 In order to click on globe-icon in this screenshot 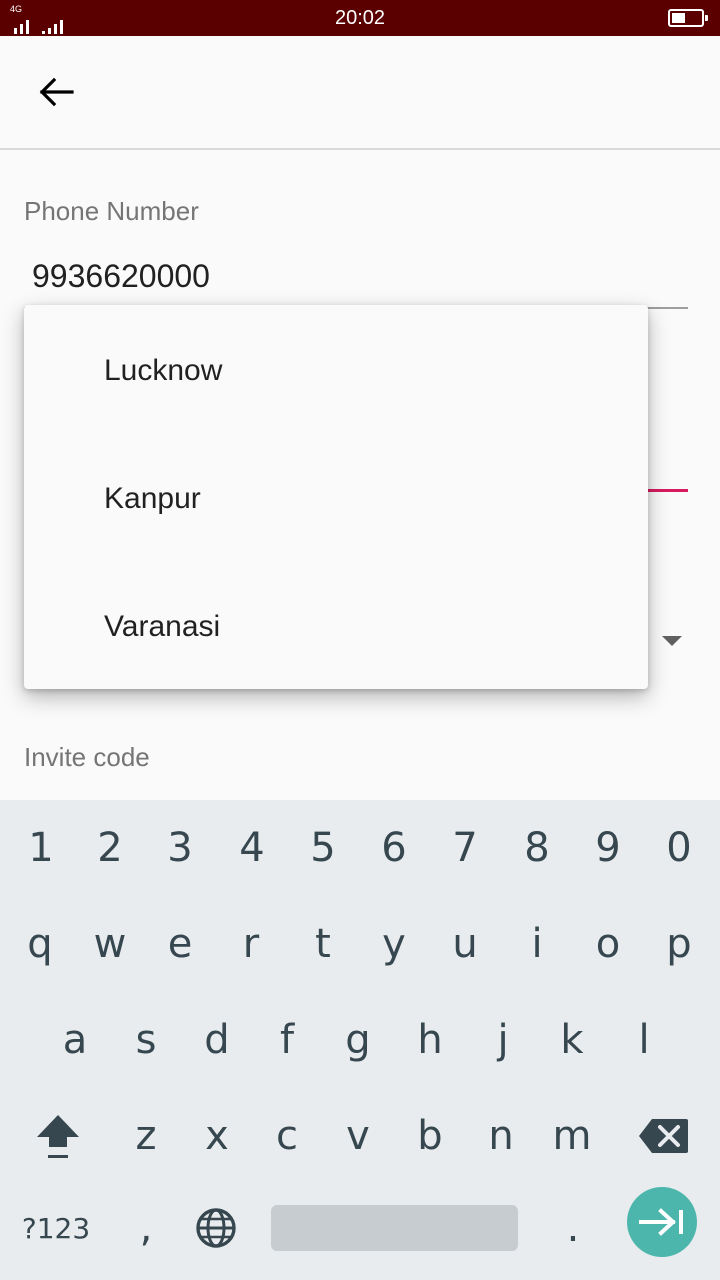, I will do `click(216, 1228)`.